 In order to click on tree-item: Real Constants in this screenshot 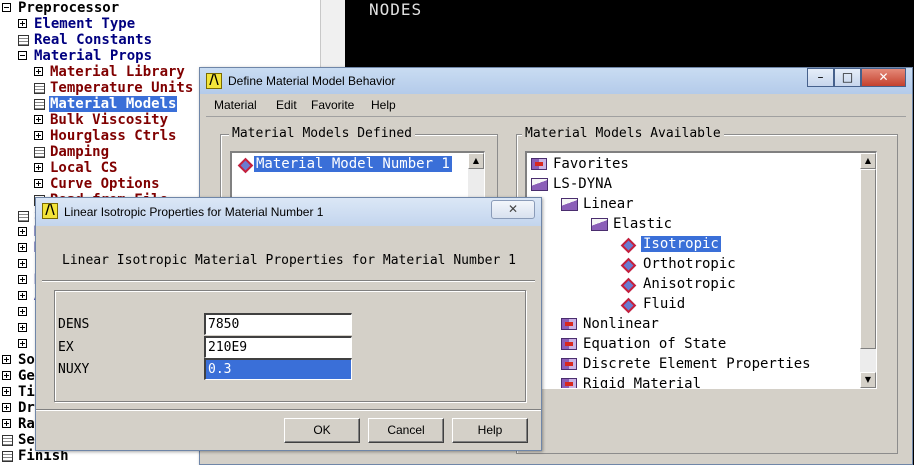, I will do `click(93, 40)`.